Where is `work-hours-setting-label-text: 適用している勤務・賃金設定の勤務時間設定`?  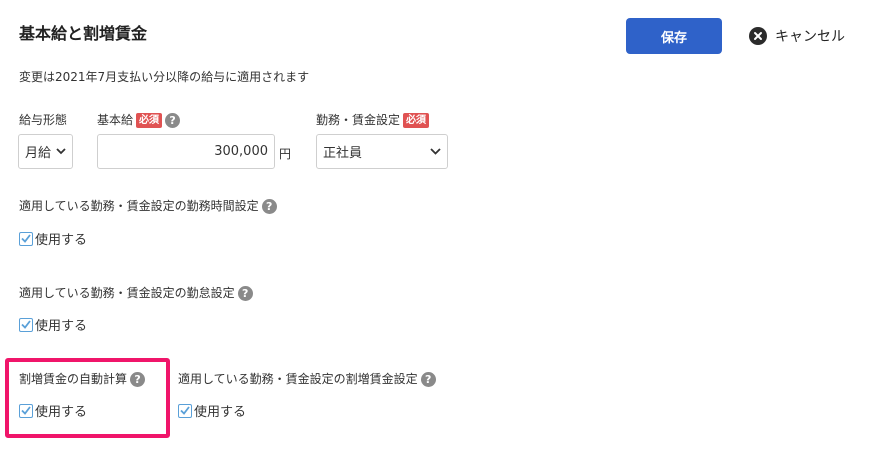 work-hours-setting-label-text: 適用している勤務・賃金設定の勤務時間設定 is located at coordinates (139, 206).